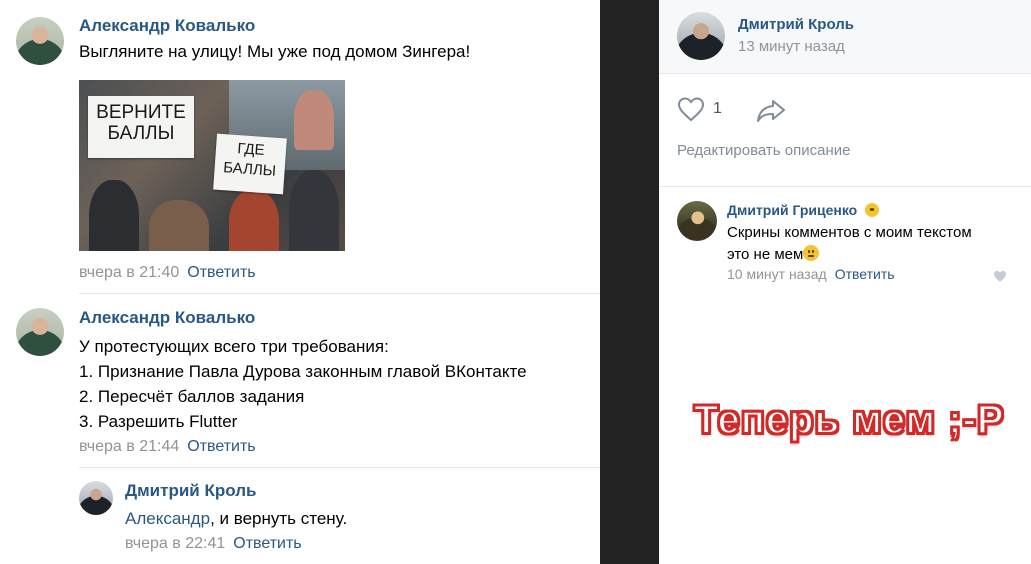  Describe the element at coordinates (234, 346) in the screenshot. I see `comment-line: У протестующих всего три требования:` at that location.